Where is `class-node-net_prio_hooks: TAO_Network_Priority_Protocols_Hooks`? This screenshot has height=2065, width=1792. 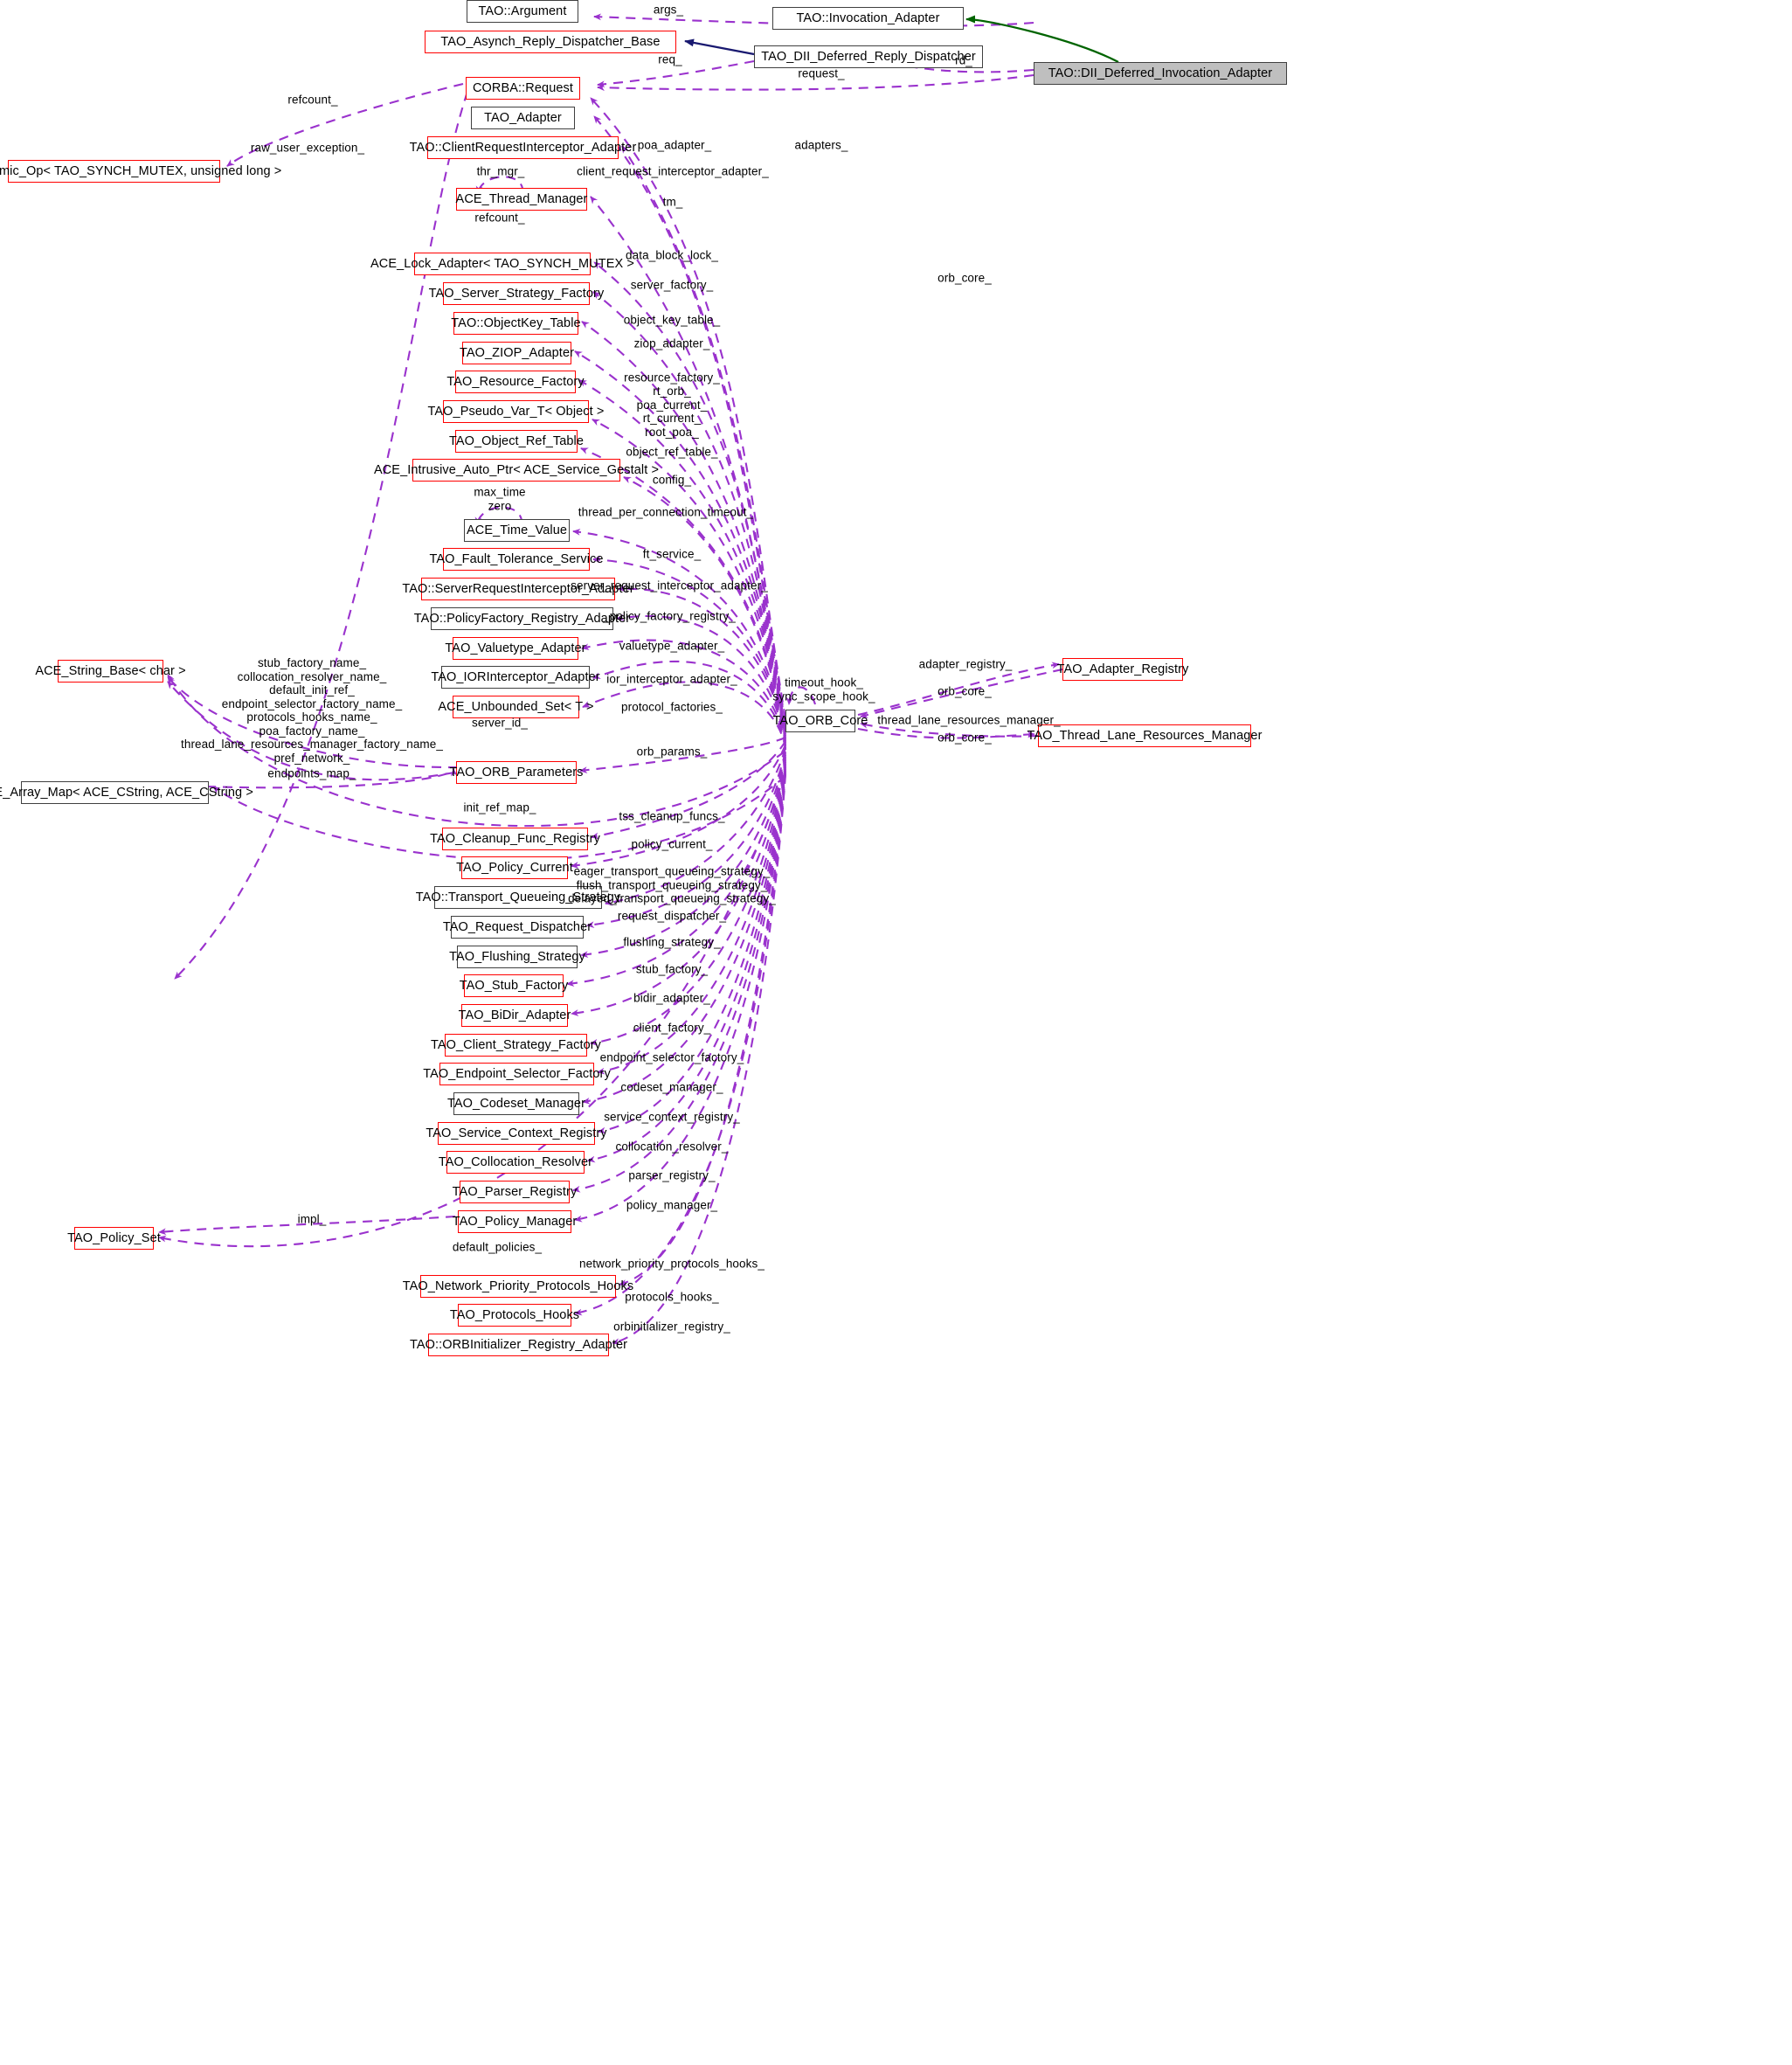 class-node-net_prio_hooks: TAO_Network_Priority_Protocols_Hooks is located at coordinates (518, 1286).